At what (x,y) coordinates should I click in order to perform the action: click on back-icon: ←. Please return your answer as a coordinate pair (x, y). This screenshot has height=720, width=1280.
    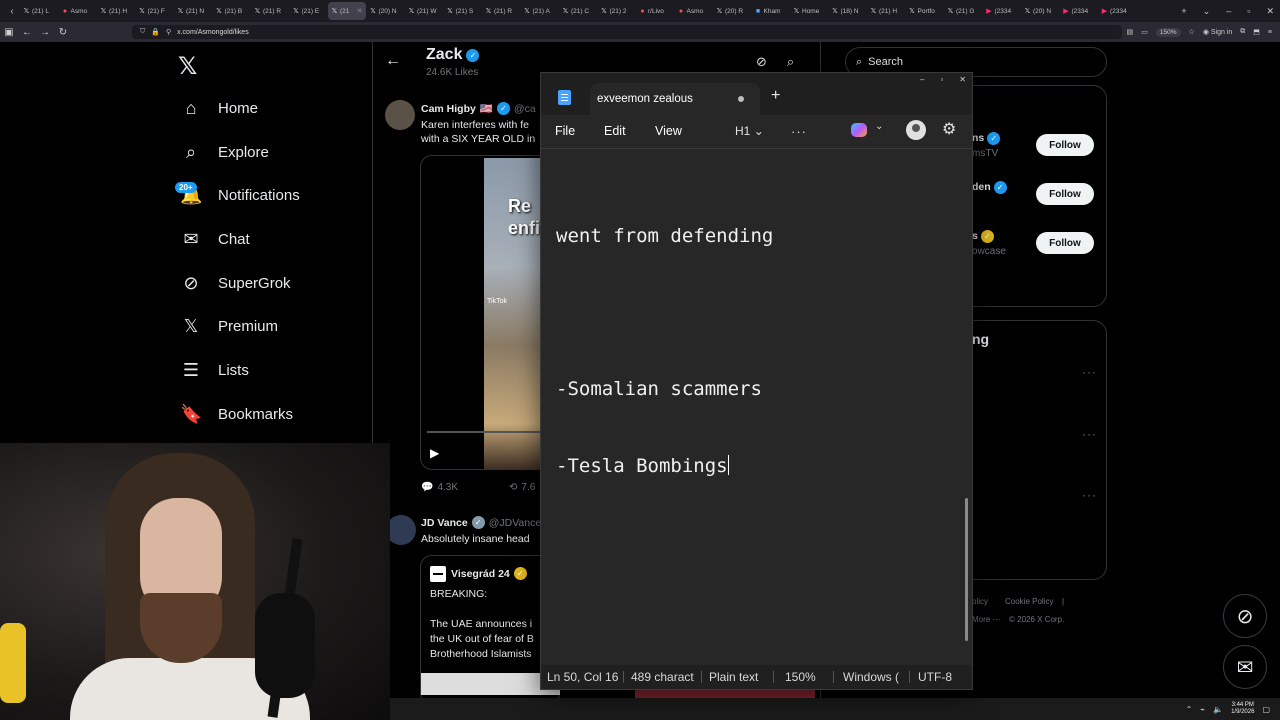
    Looking at the image, I should click on (27, 32).